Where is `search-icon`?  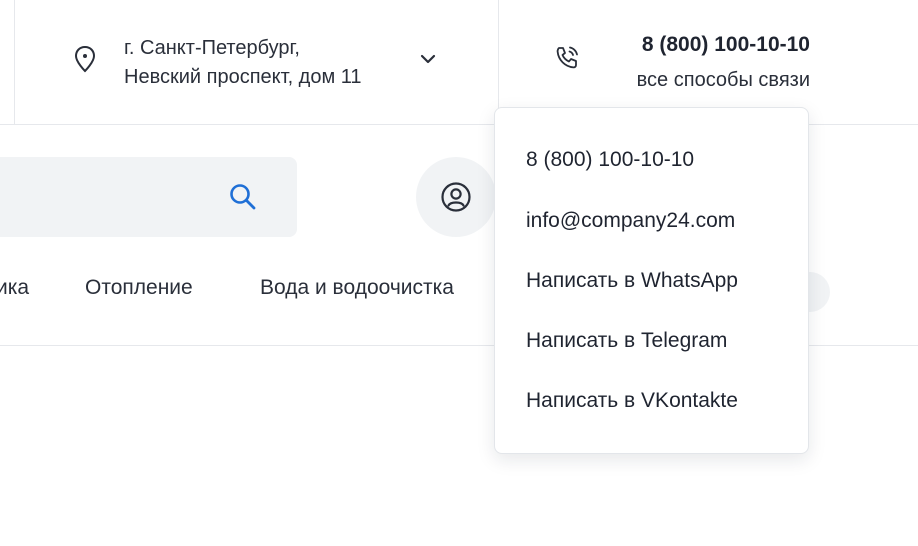
search-icon is located at coordinates (243, 197).